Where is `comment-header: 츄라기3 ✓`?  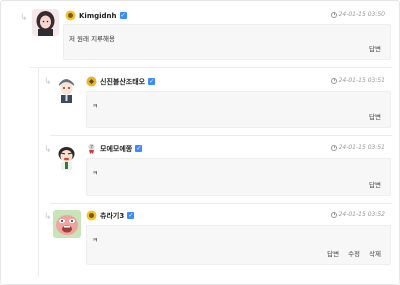 comment-header: 츄라기3 ✓ is located at coordinates (110, 215).